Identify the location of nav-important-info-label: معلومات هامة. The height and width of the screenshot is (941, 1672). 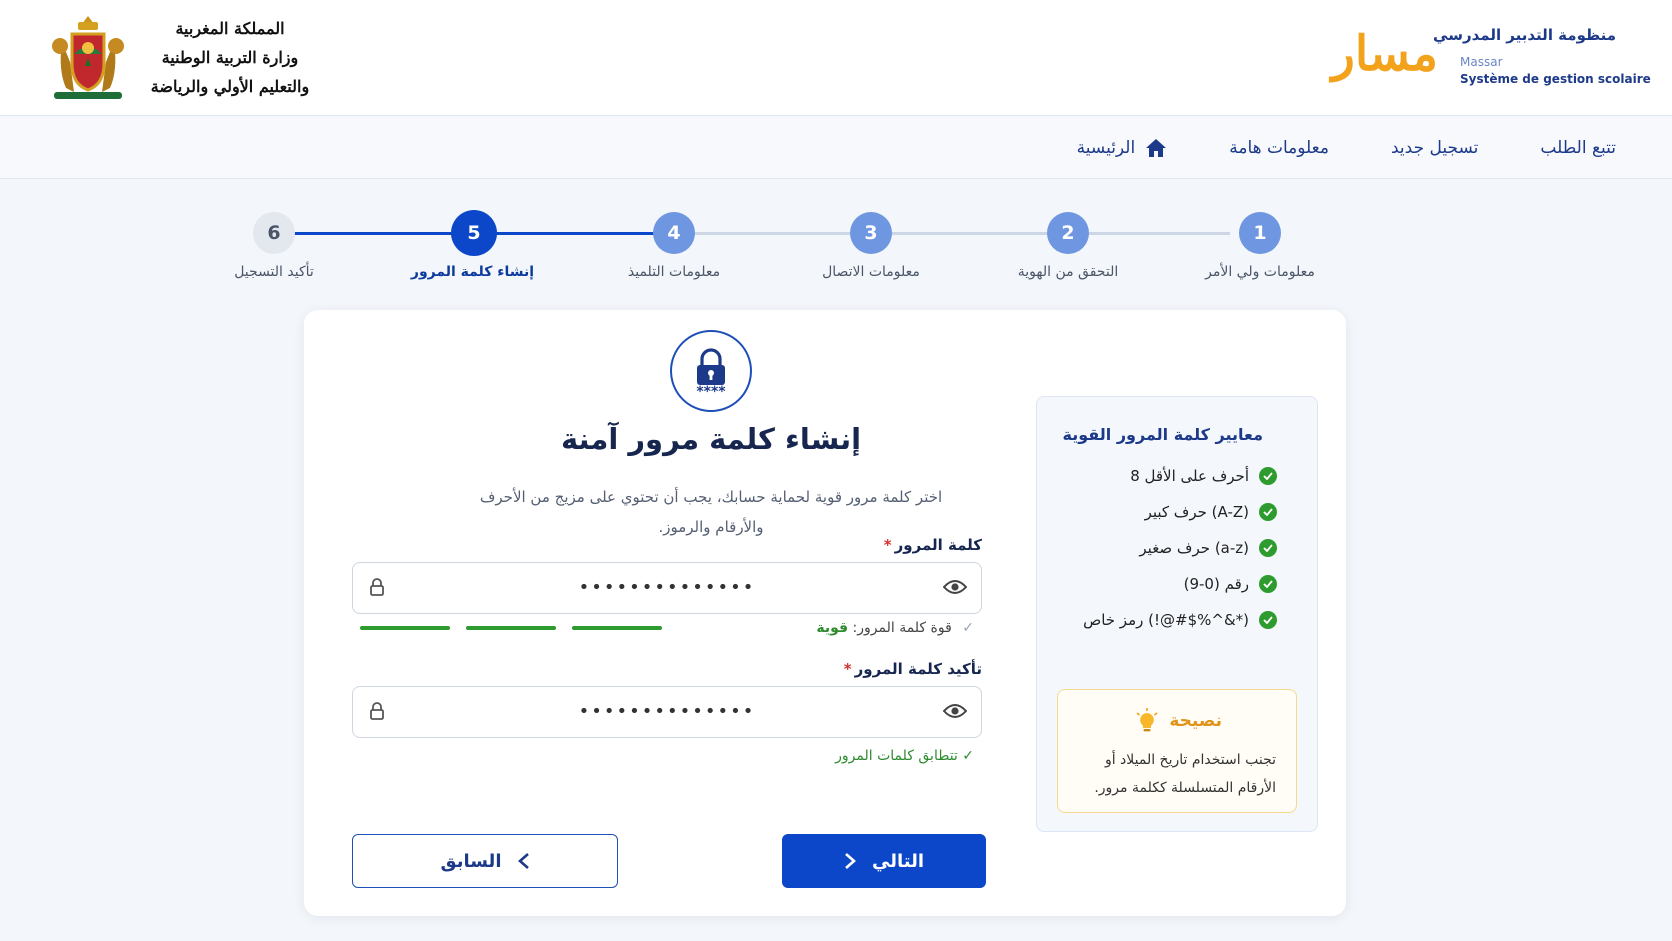
(1279, 148).